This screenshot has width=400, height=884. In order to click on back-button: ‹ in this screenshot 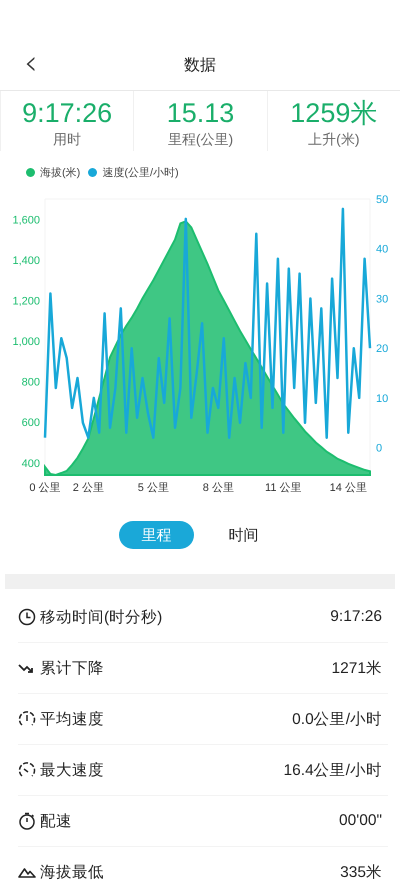, I will do `click(31, 63)`.